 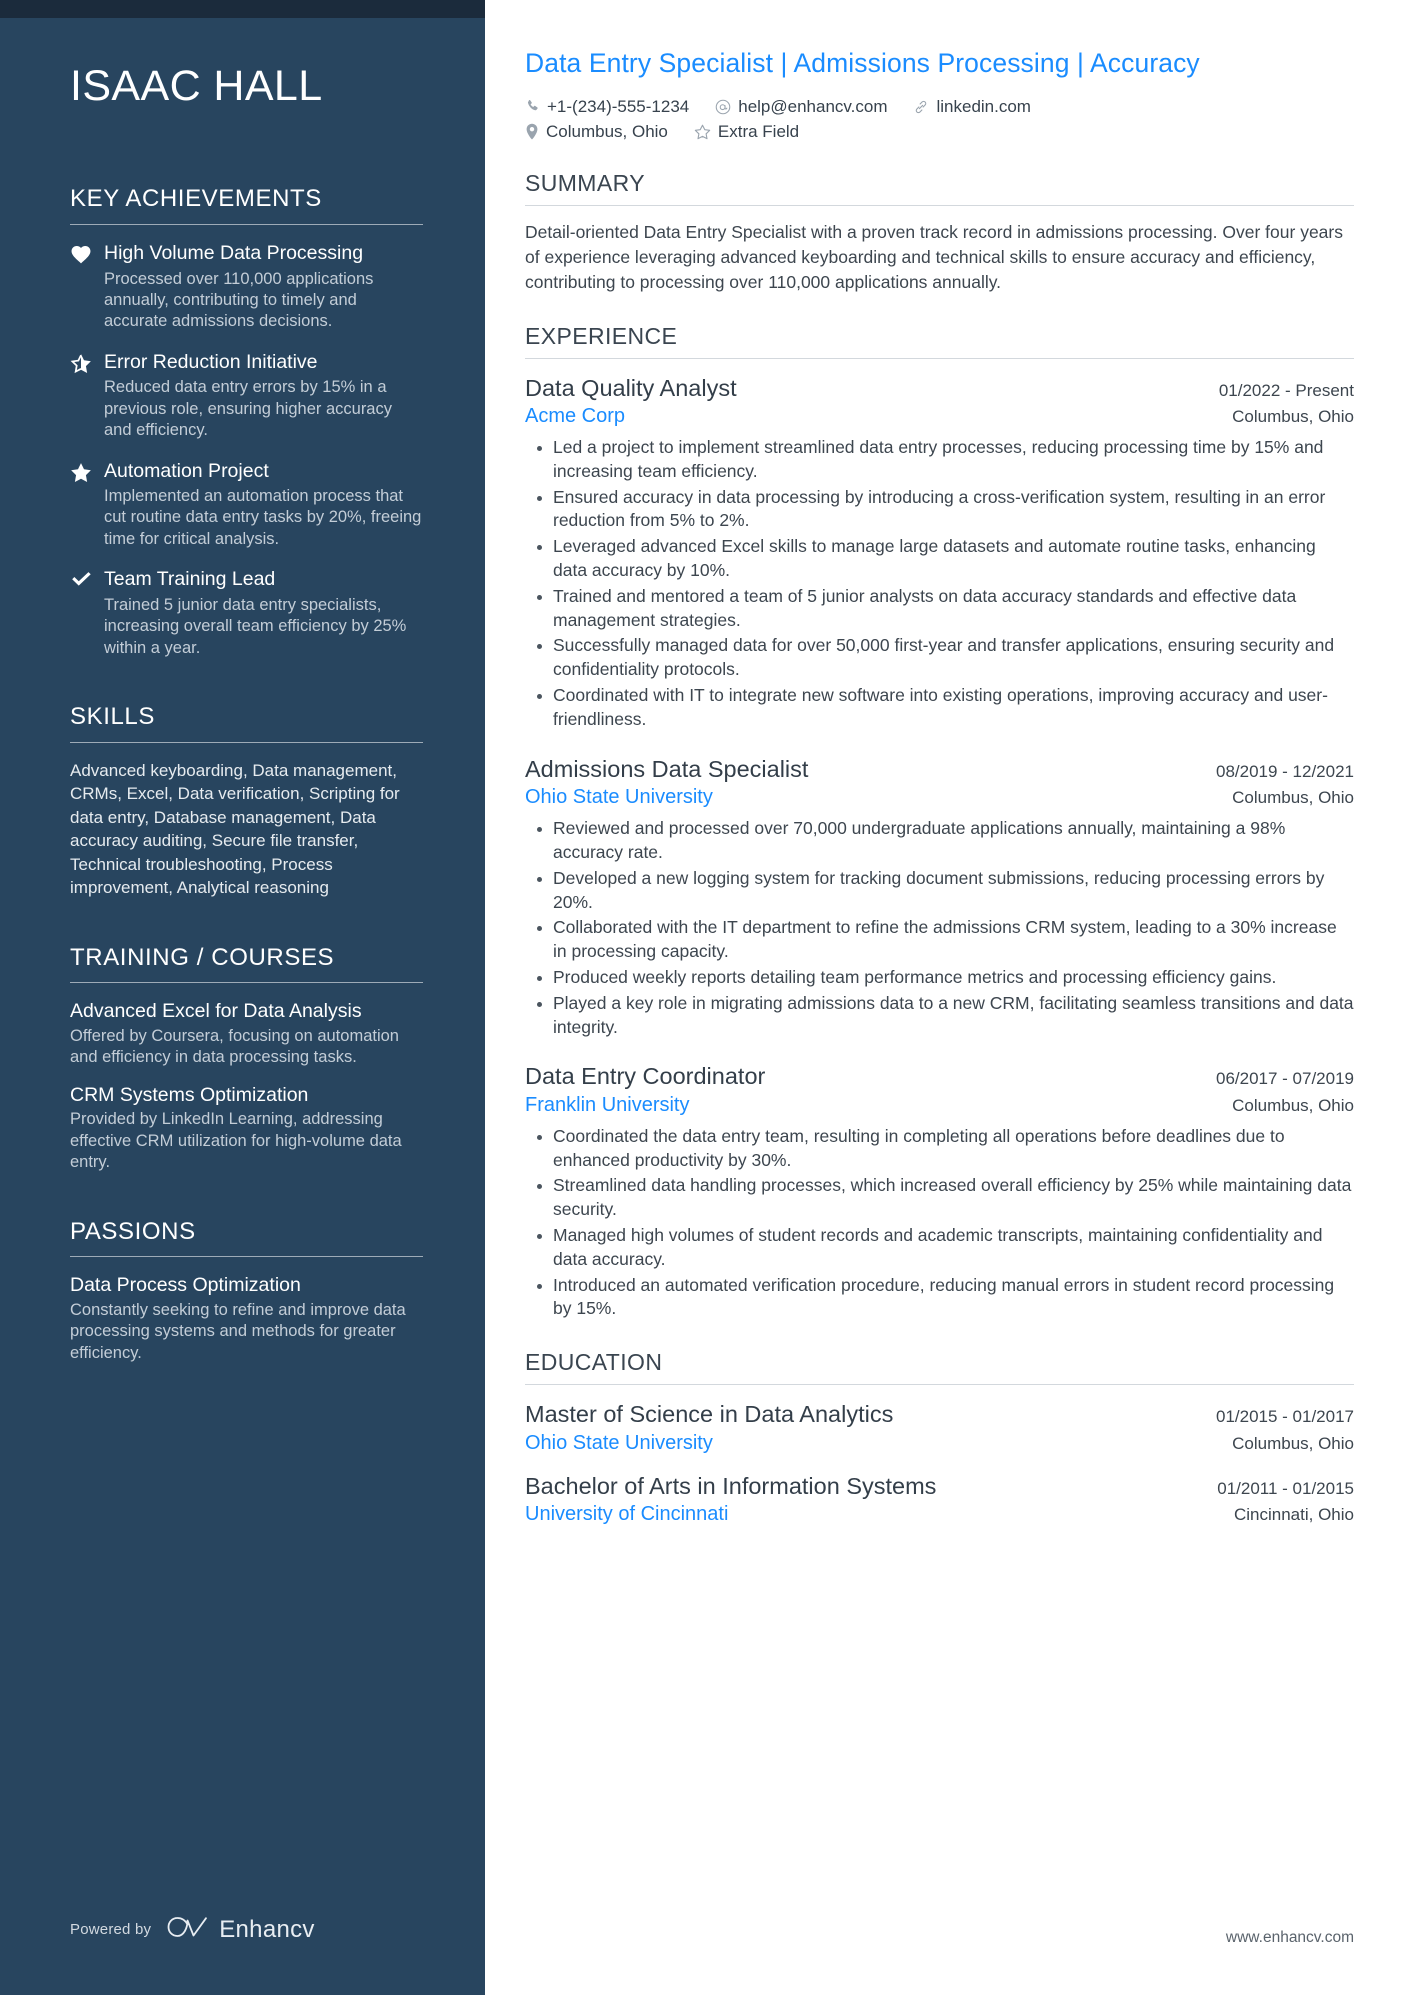 I want to click on section-heading-education: EDUCATION, so click(x=594, y=1362).